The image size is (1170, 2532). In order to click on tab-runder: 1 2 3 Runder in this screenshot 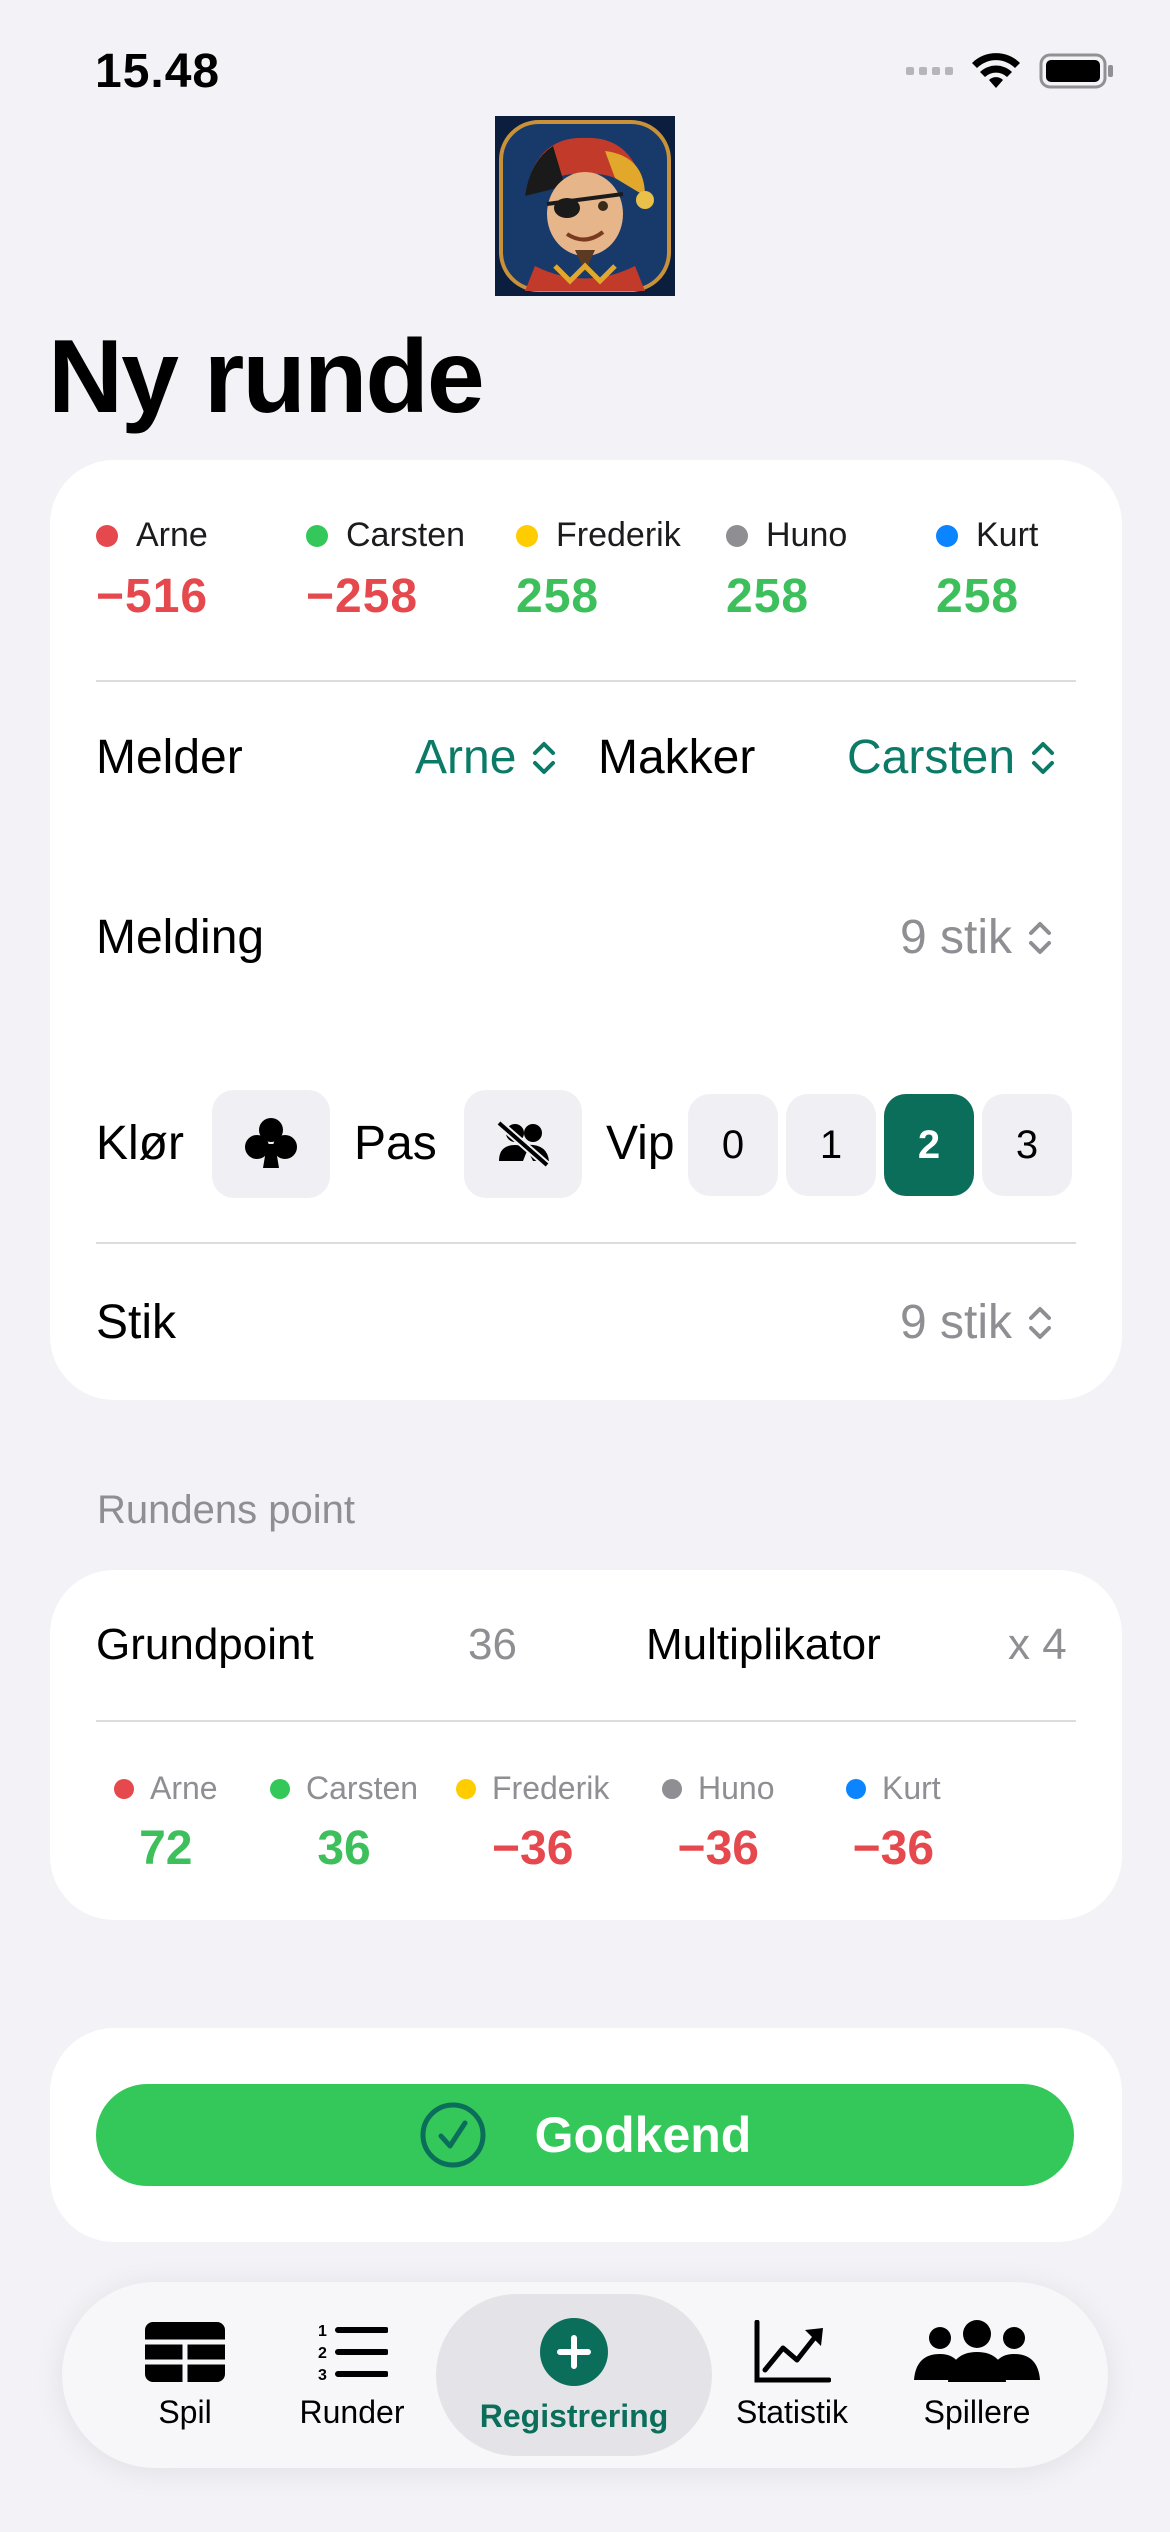, I will do `click(352, 2375)`.